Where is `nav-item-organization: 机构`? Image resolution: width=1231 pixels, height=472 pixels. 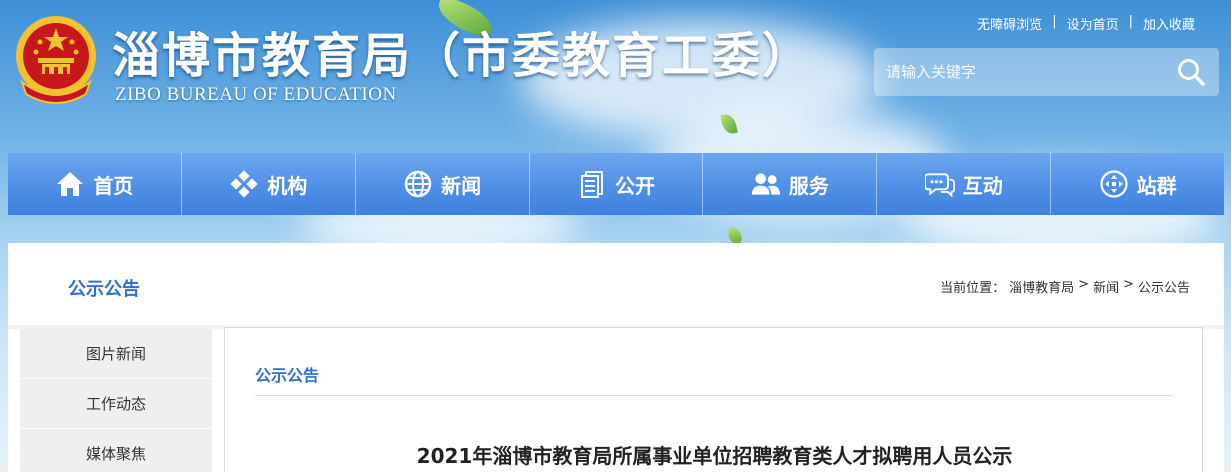 nav-item-organization: 机构 is located at coordinates (269, 184).